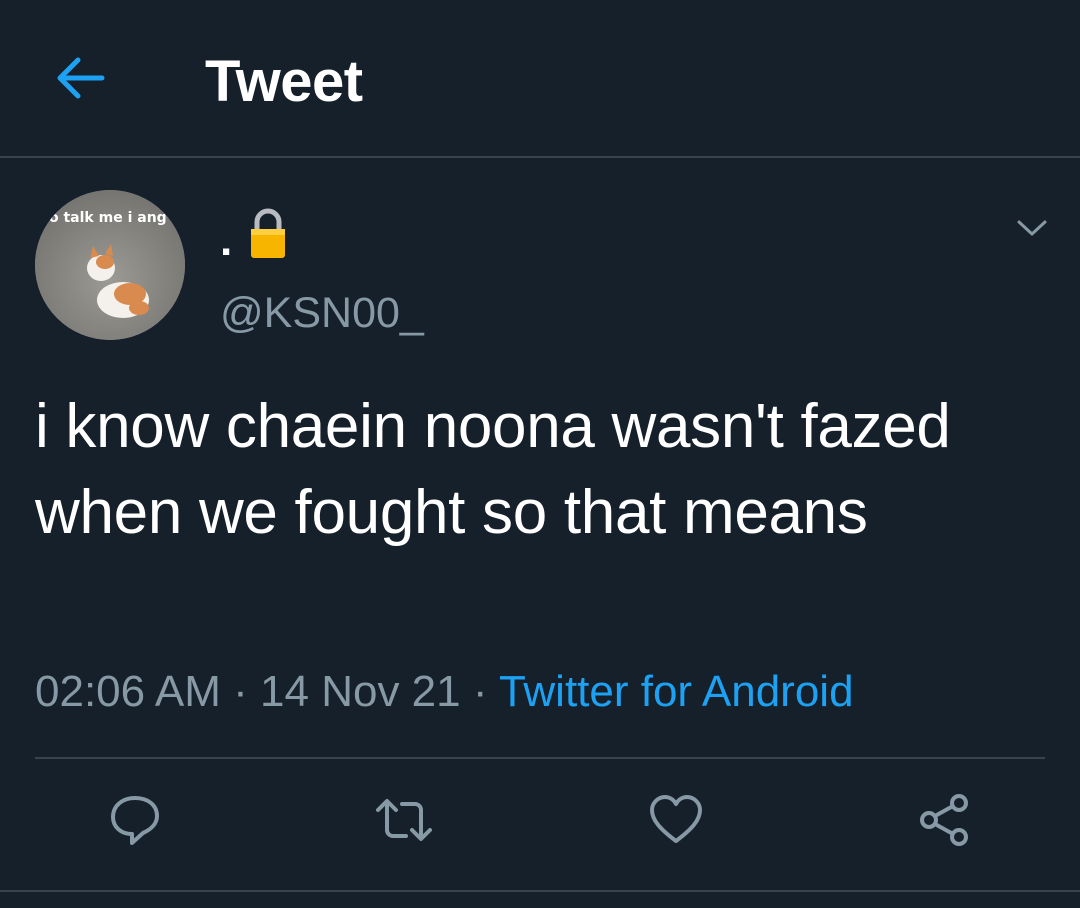 This screenshot has height=908, width=1080. I want to click on user-handle: @KSN00_, so click(322, 313).